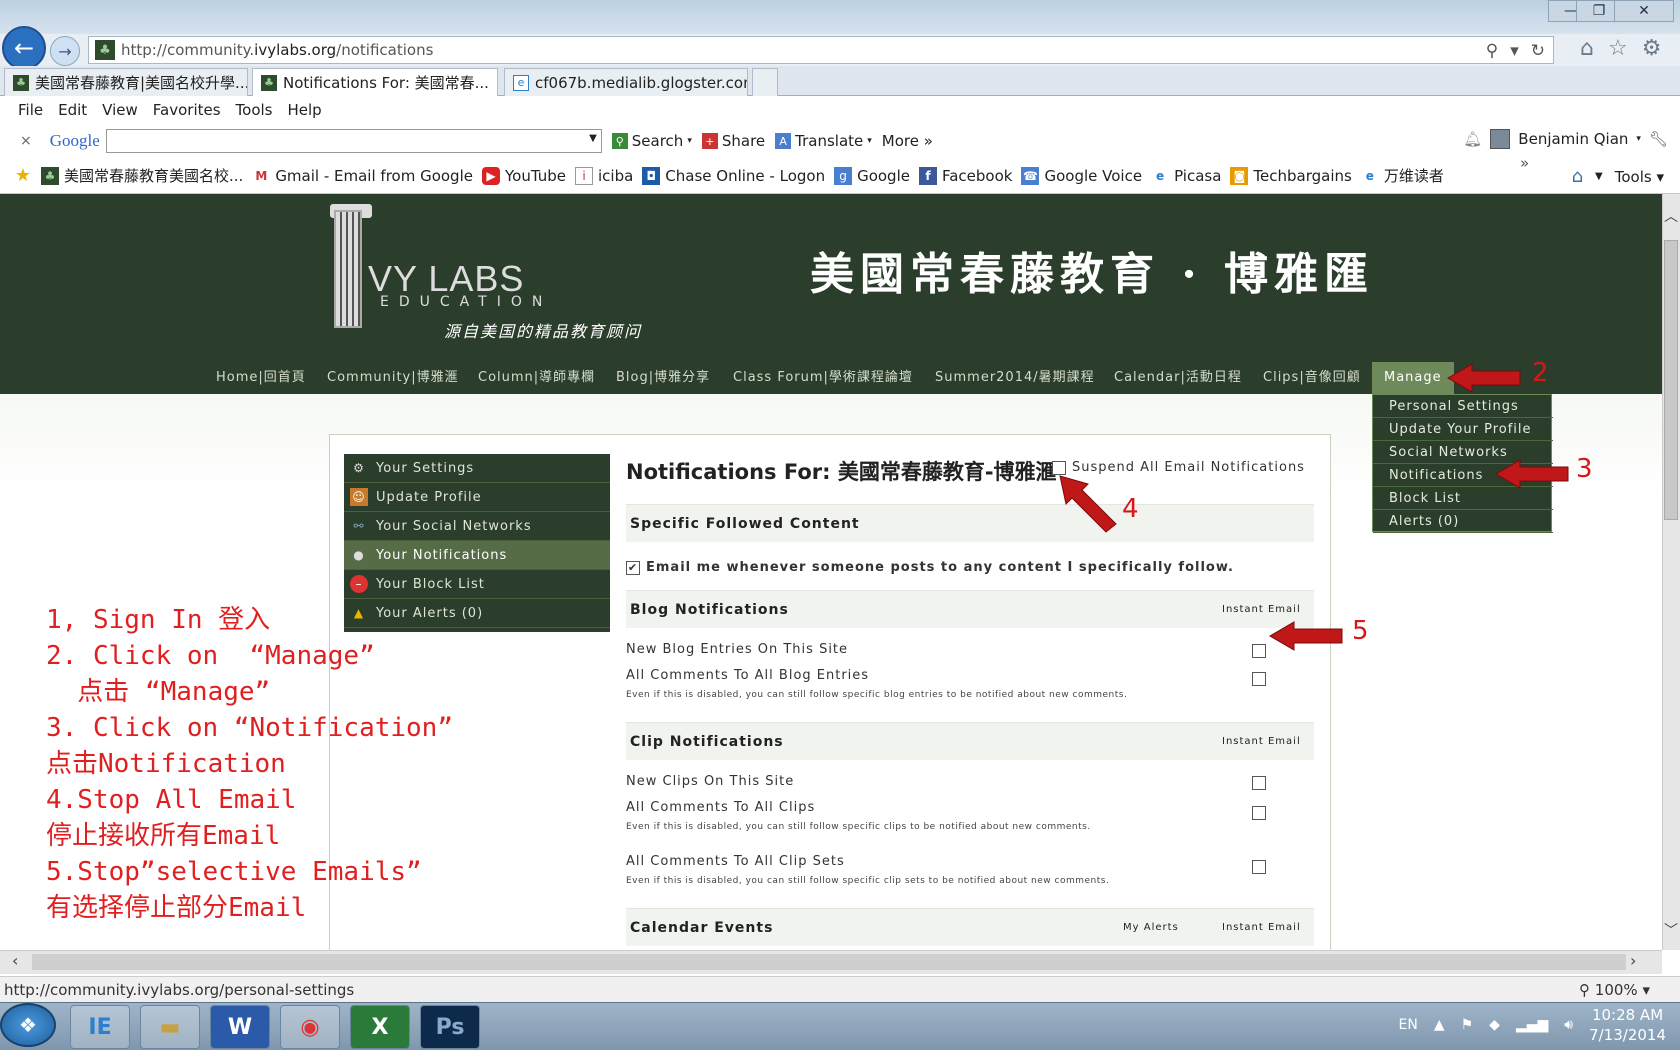  Describe the element at coordinates (30, 110) in the screenshot. I see `menu-file: File` at that location.